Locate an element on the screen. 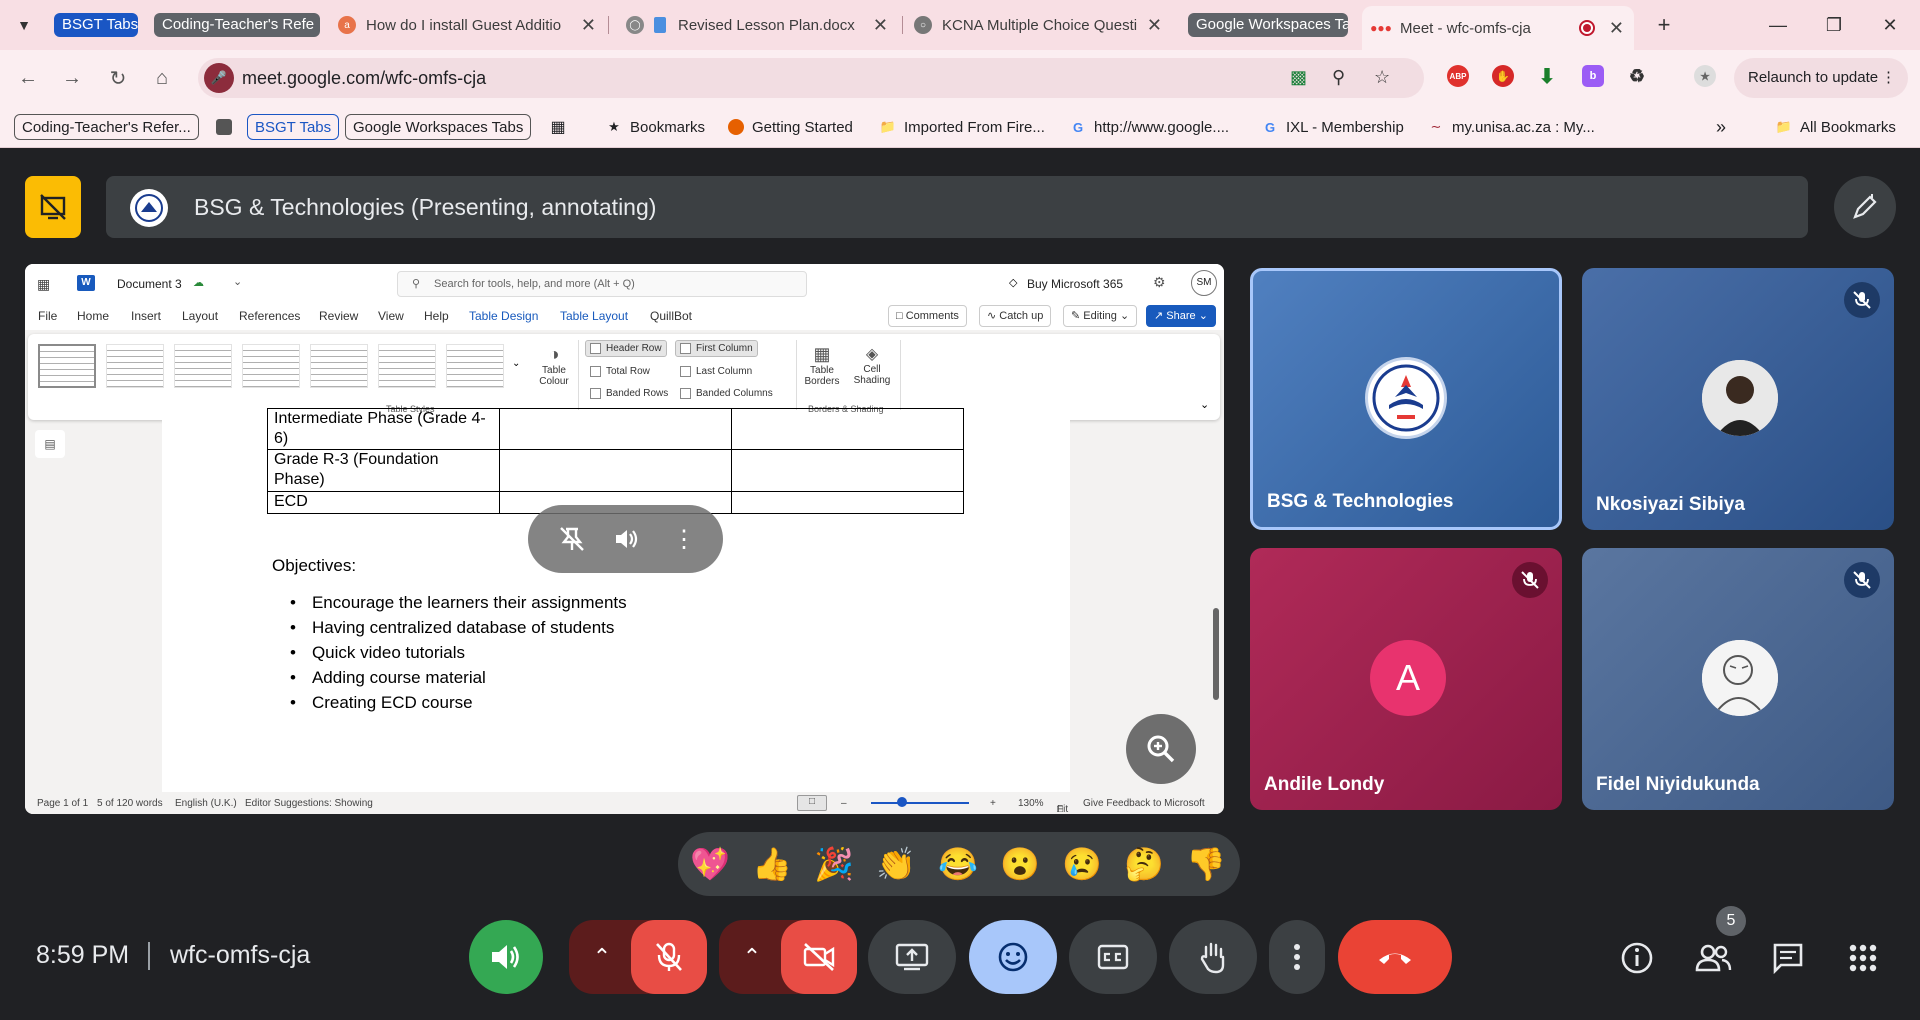  document-name: Document 3 is located at coordinates (149, 284).